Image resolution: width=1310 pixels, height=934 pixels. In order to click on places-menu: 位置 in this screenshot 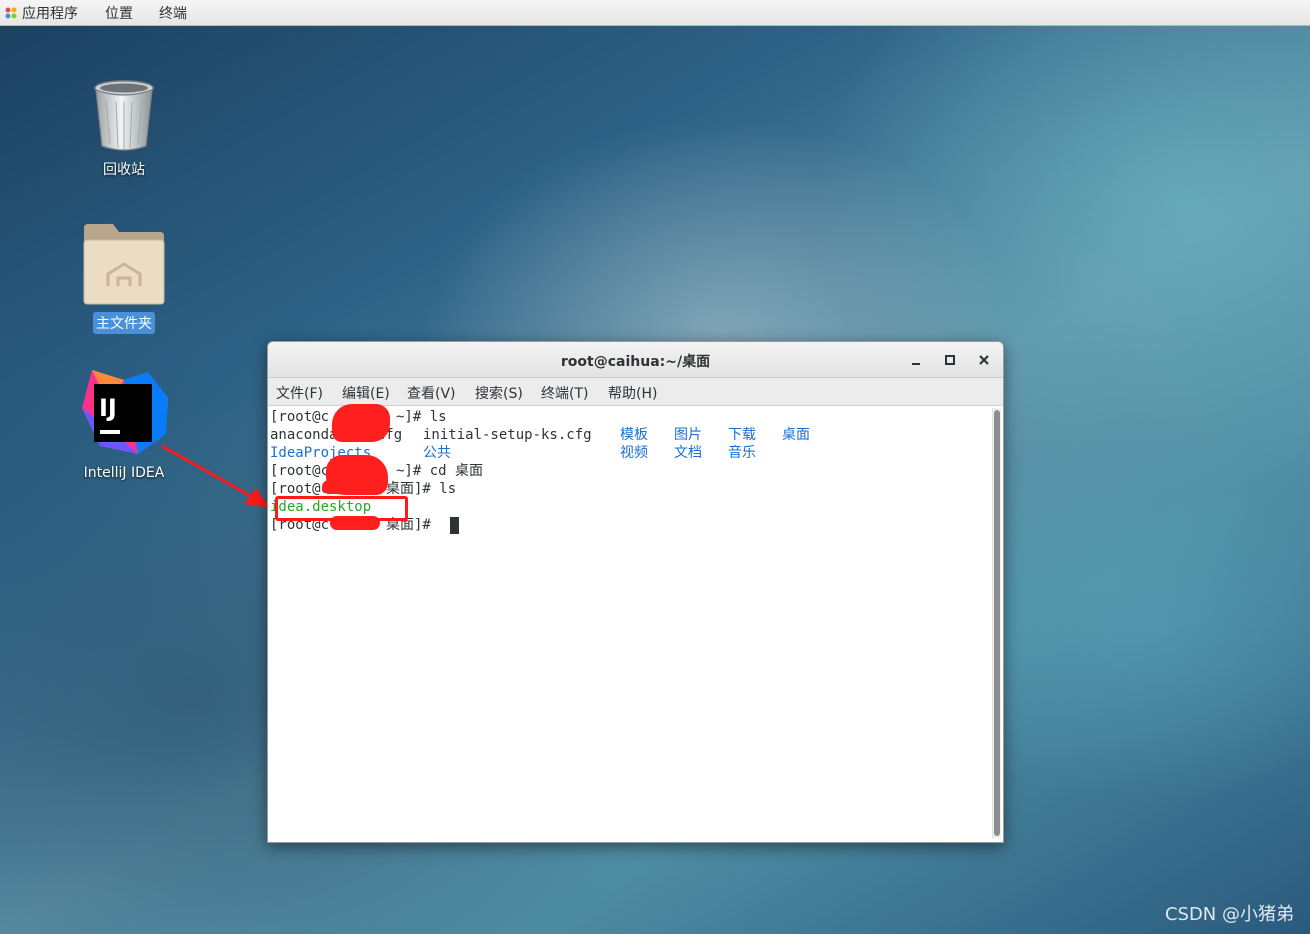, I will do `click(119, 13)`.